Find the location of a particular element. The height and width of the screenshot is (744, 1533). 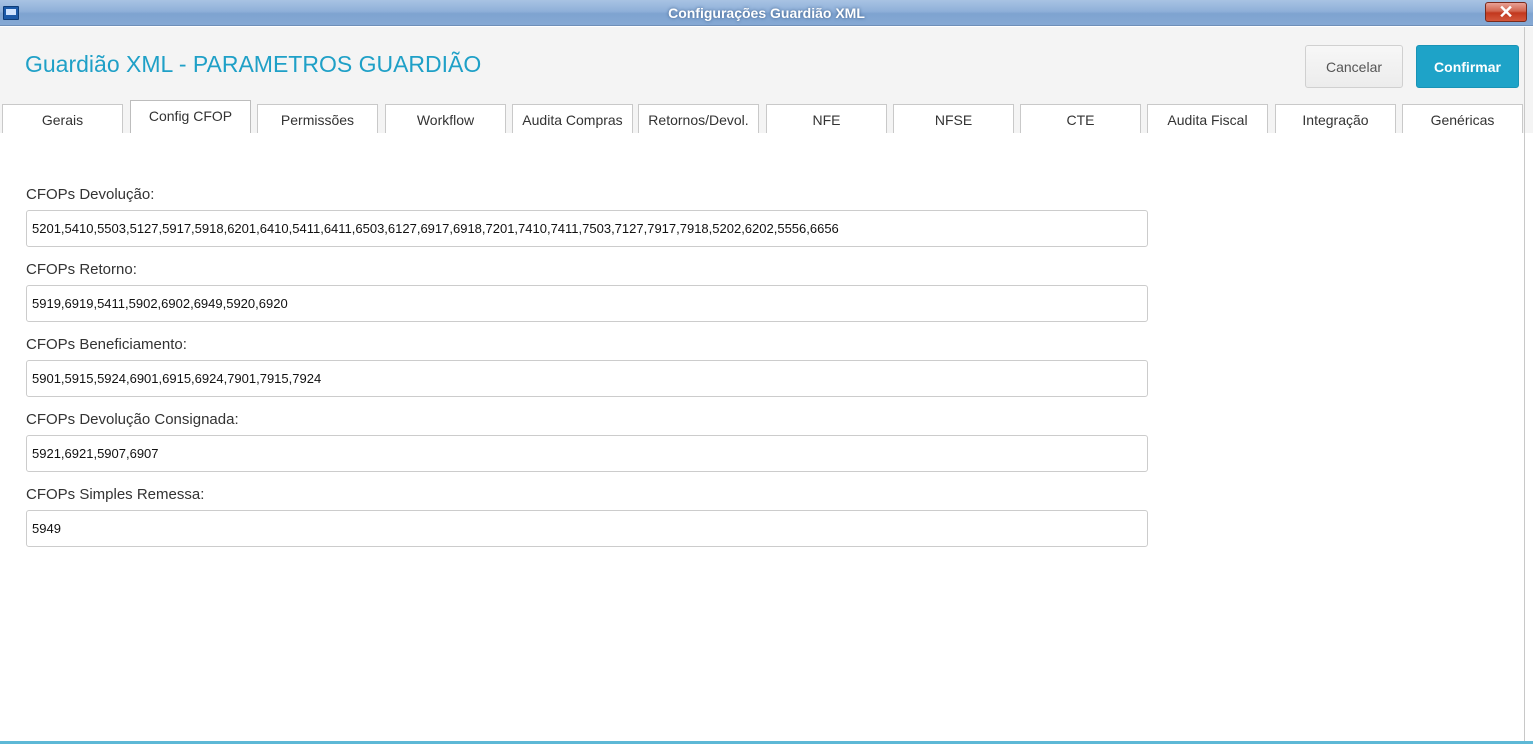

tab-config-cfop: Config CFOP is located at coordinates (190, 116).